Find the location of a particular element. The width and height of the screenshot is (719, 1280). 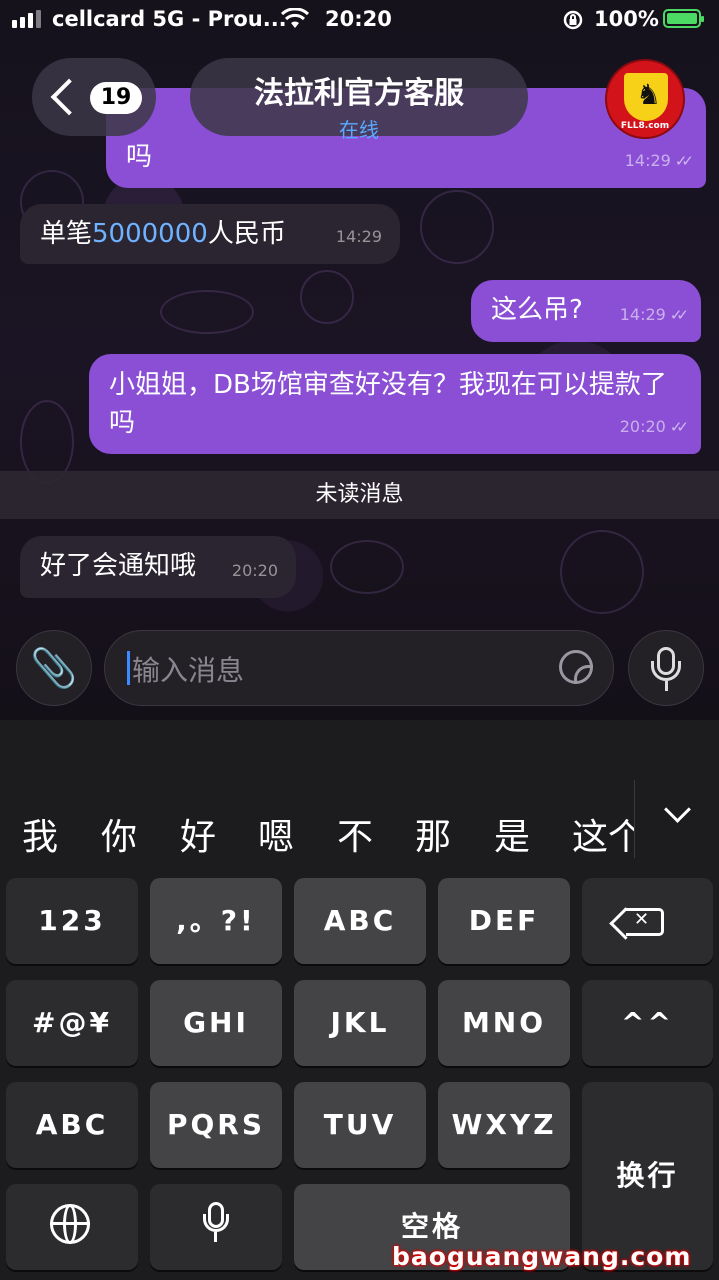

key-tuv: TUV is located at coordinates (360, 1125).